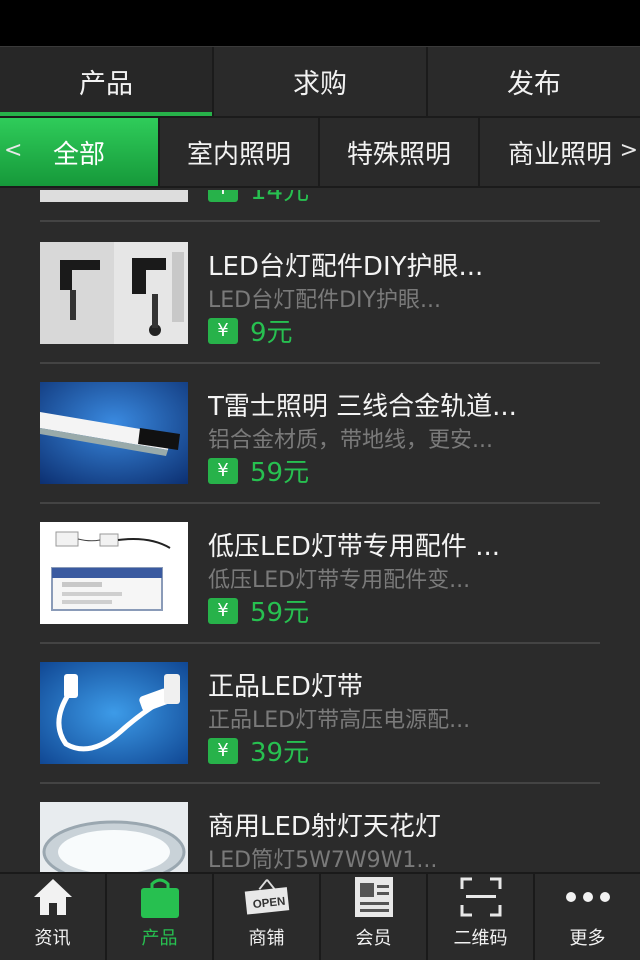 This screenshot has width=640, height=960. Describe the element at coordinates (80, 152) in the screenshot. I see `category-all: 全部` at that location.